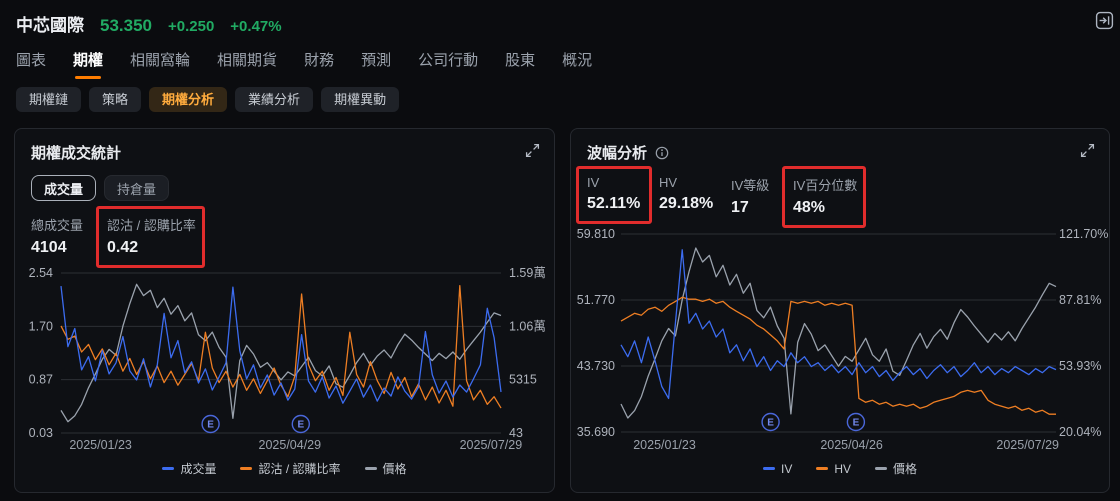  I want to click on chart-legend: 成交量 認沽 / 認購比率 價格, so click(284, 468).